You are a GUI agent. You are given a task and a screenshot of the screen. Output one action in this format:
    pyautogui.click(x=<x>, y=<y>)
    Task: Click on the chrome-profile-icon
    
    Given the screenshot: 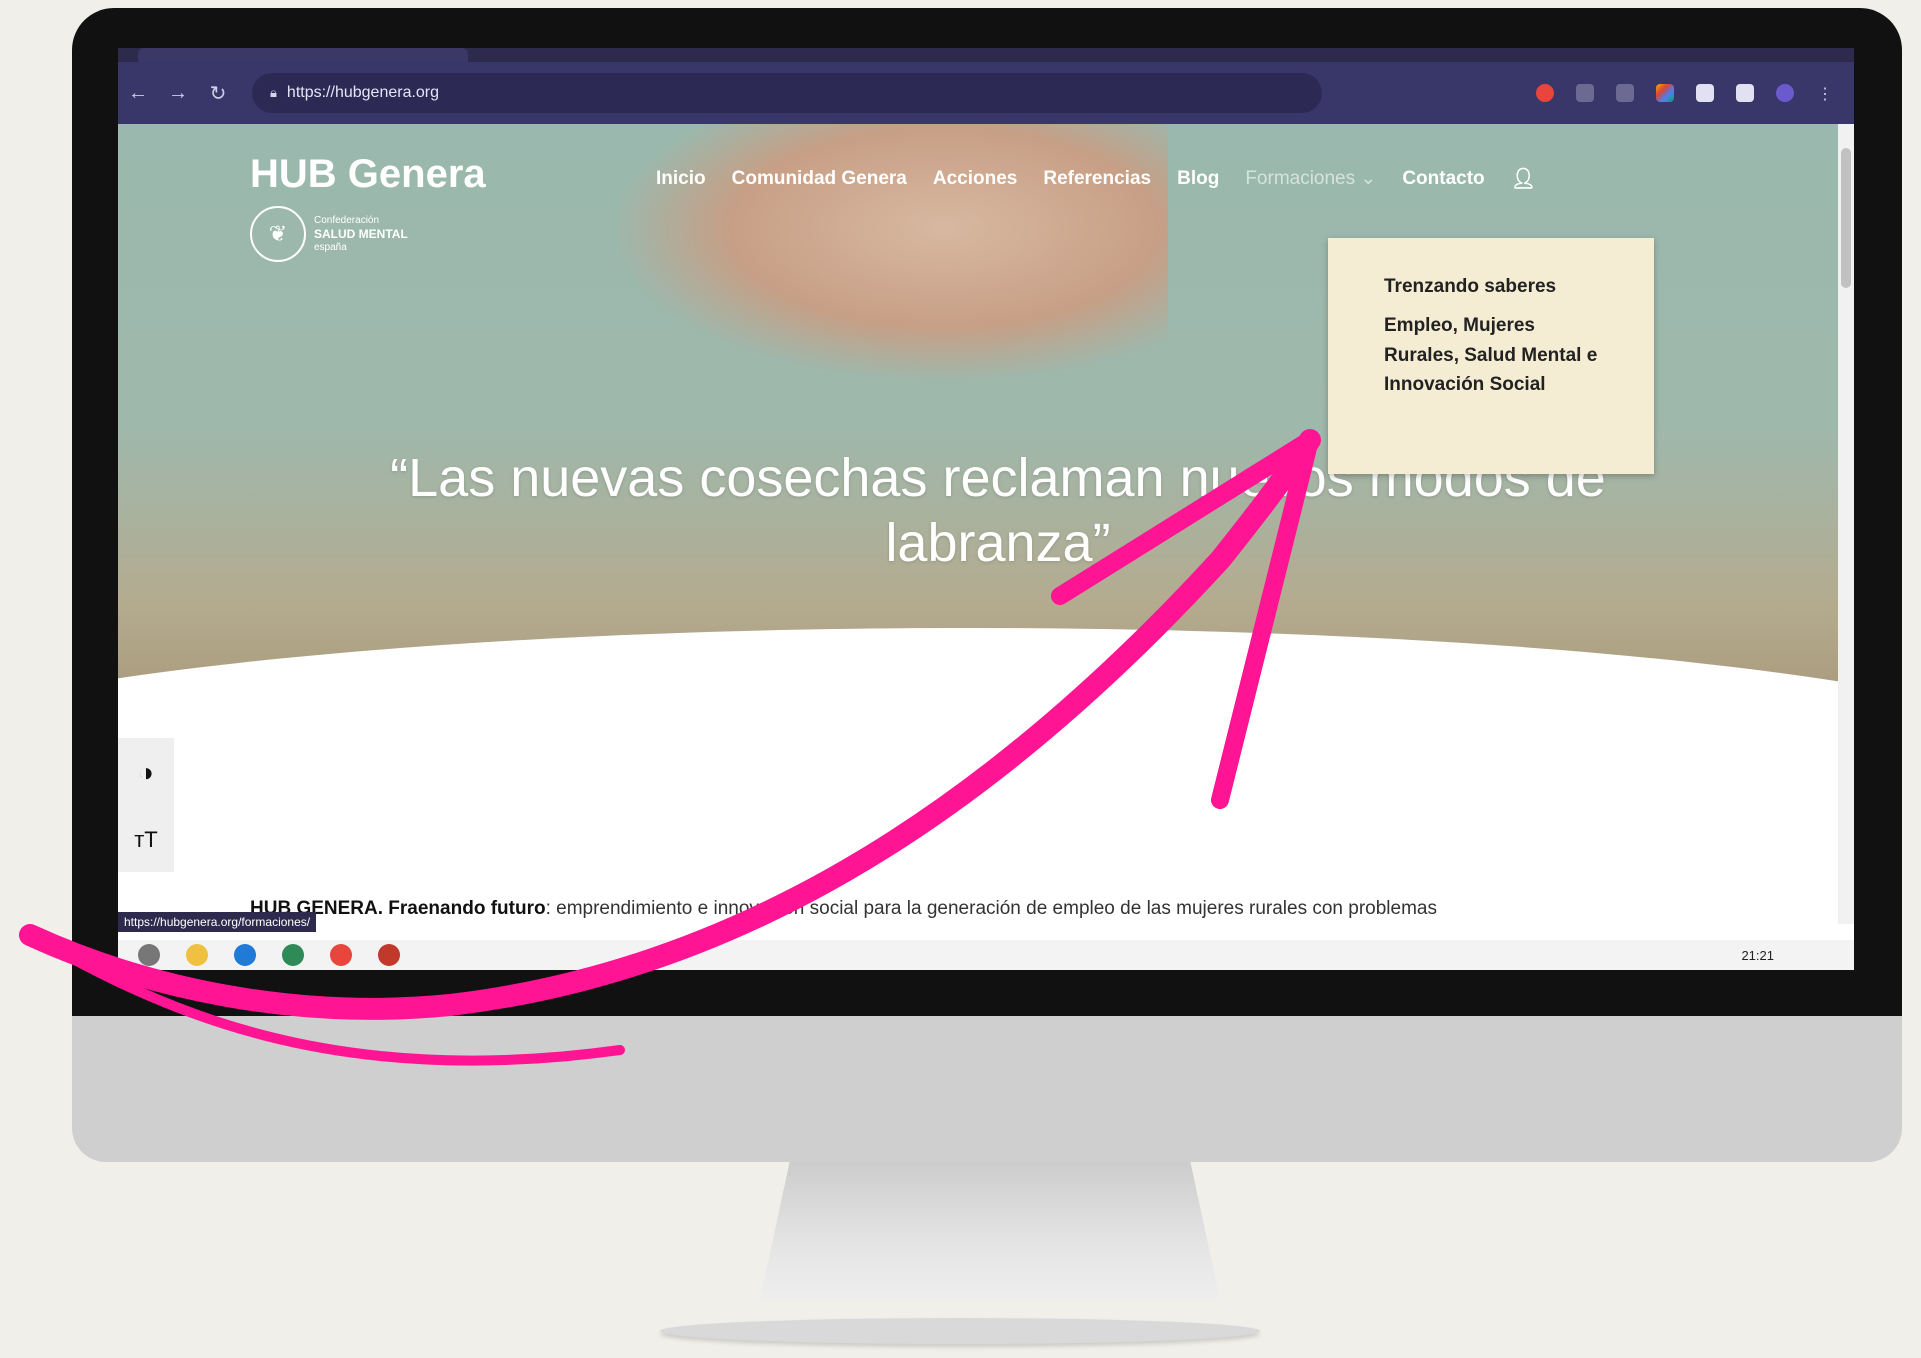 What is the action you would take?
    pyautogui.click(x=389, y=955)
    